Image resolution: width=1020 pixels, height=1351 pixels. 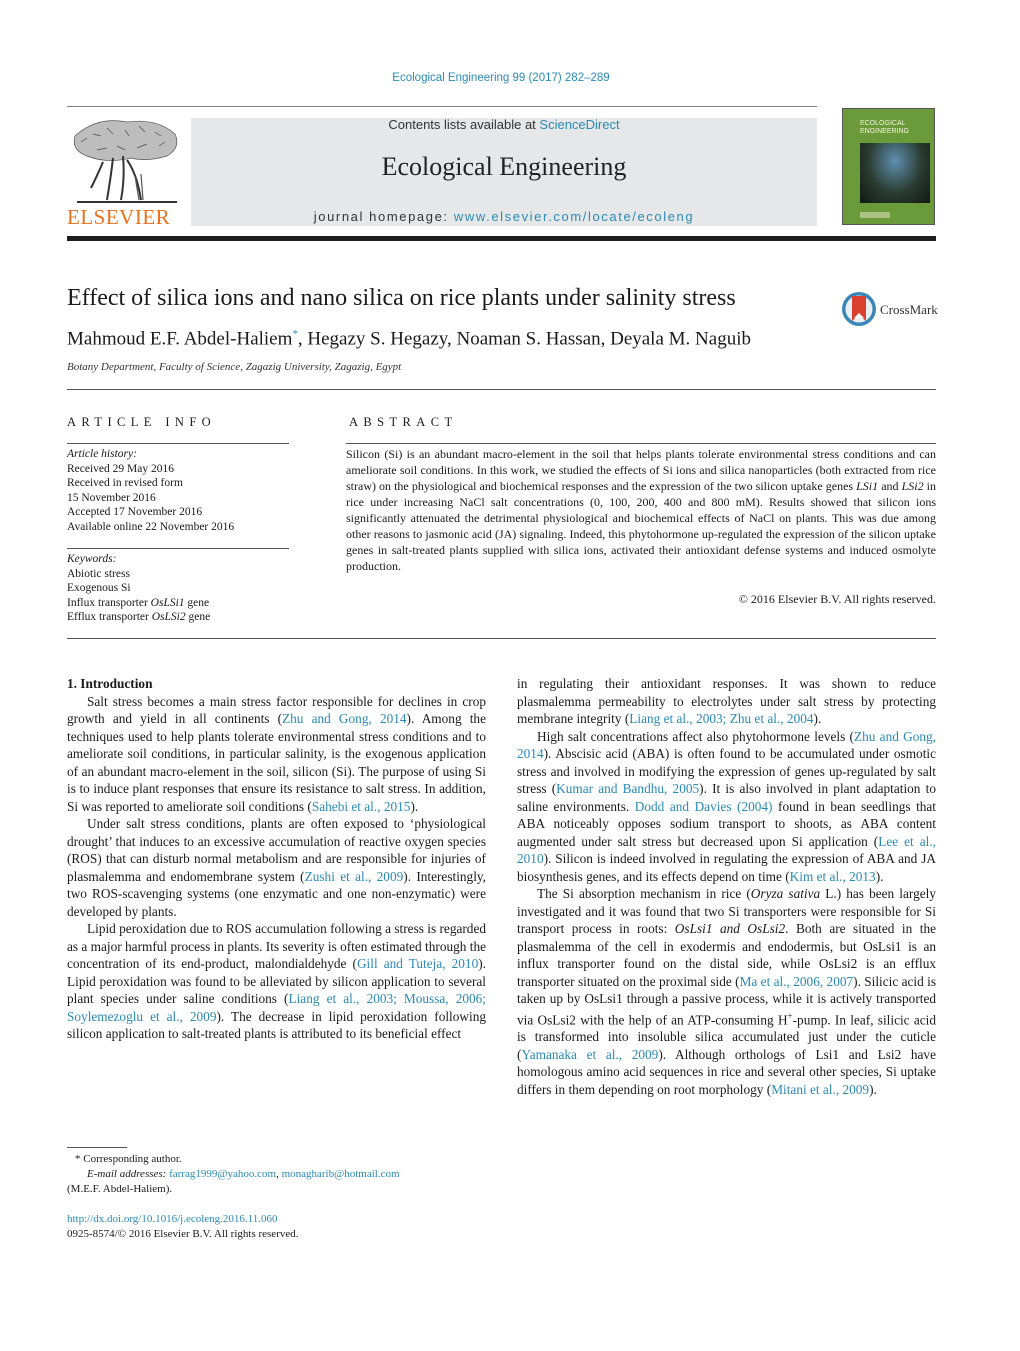 I want to click on abstract-bottom-divider, so click(x=501, y=638).